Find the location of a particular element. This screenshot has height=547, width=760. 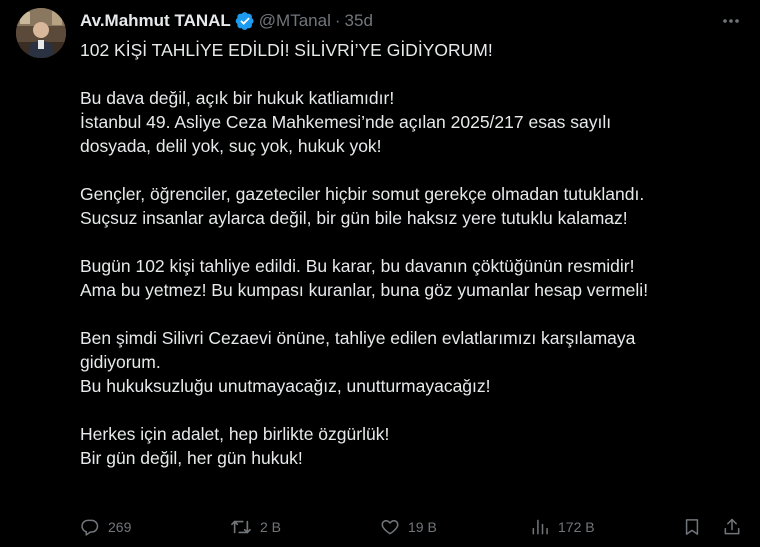

share-button is located at coordinates (732, 527).